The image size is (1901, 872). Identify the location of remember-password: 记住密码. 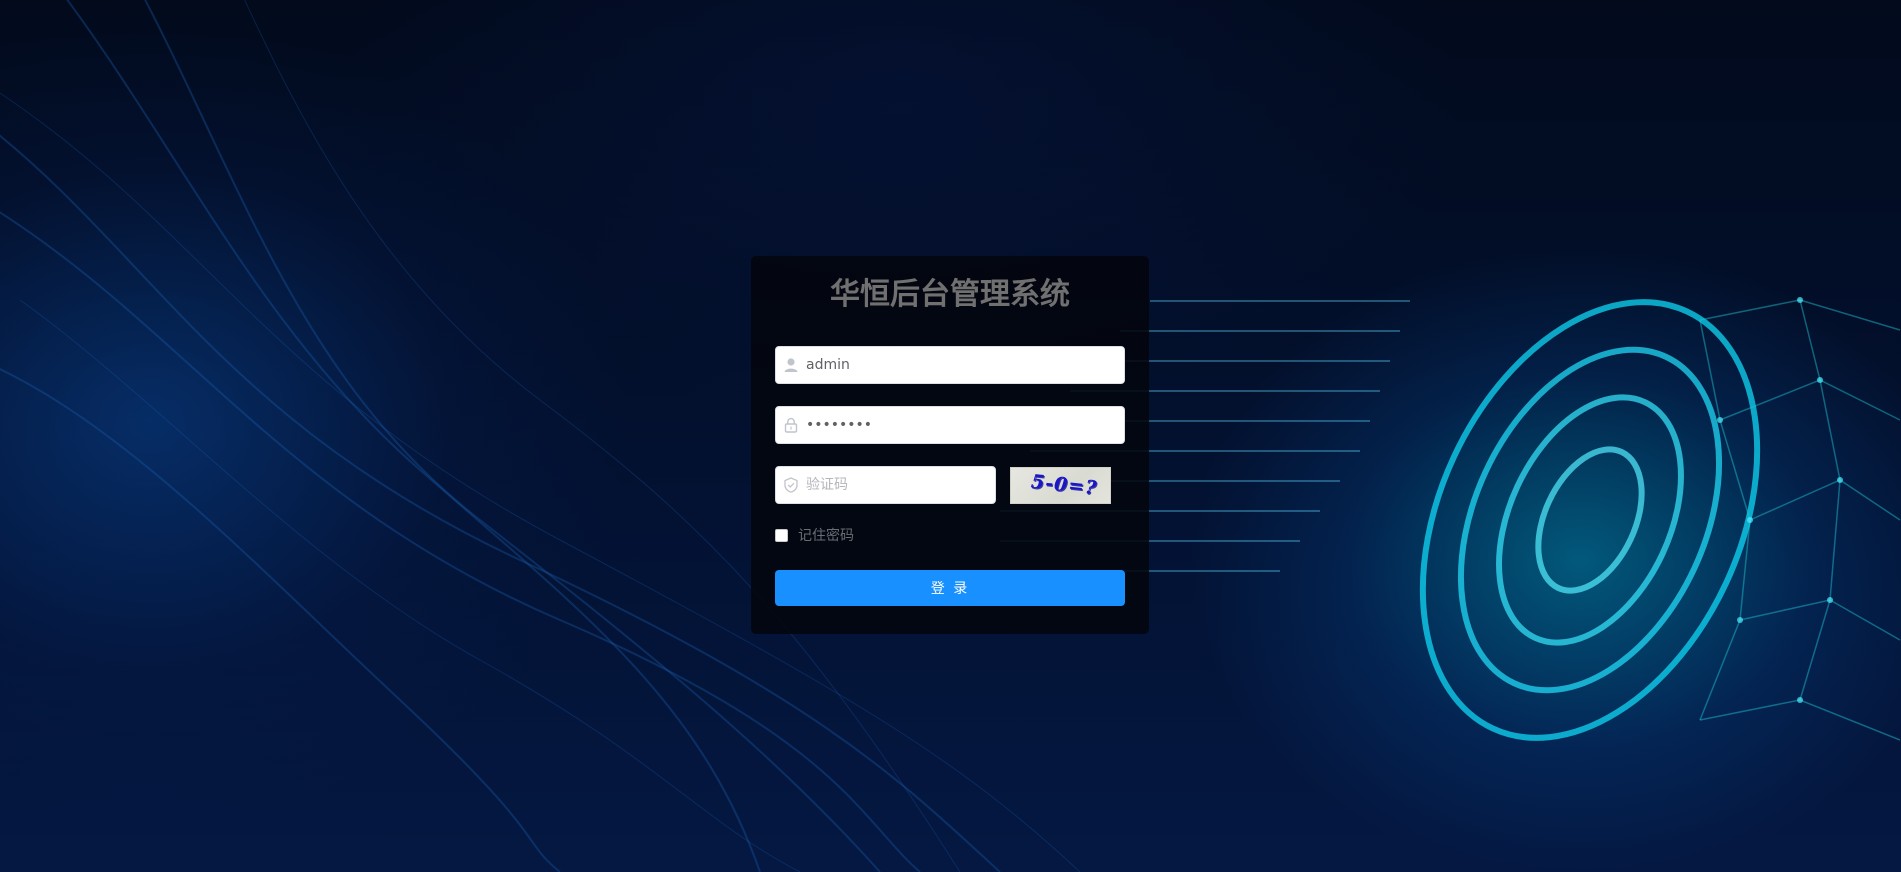
(814, 535).